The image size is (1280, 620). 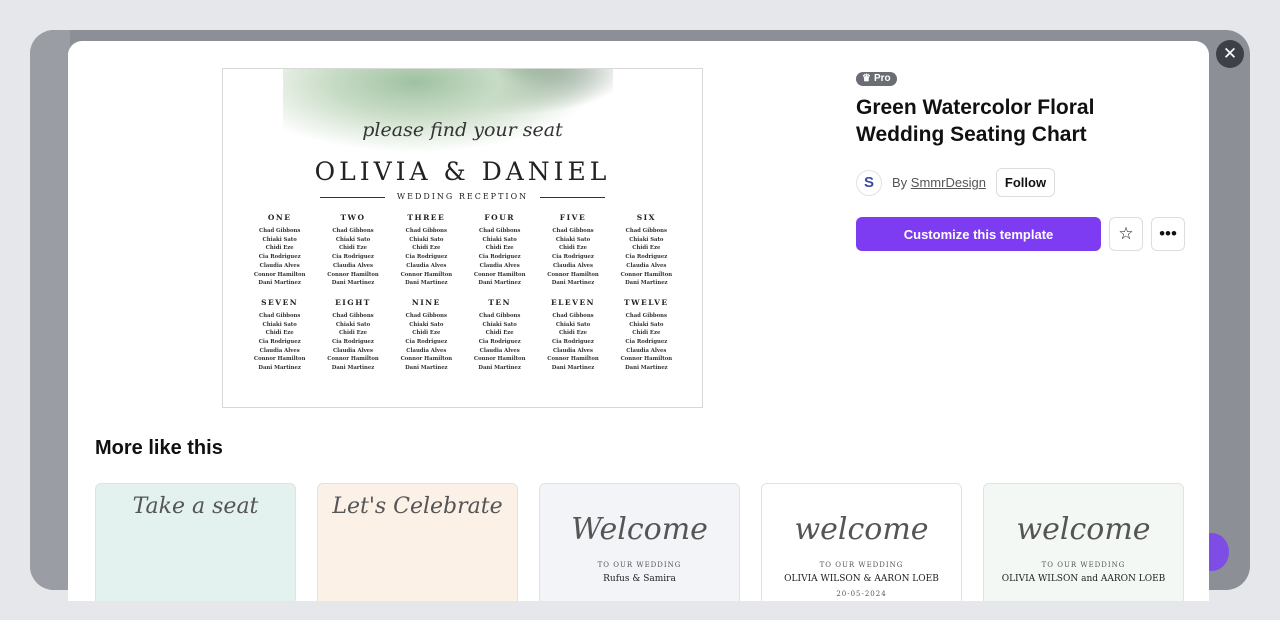 I want to click on table-name: THREE, so click(x=426, y=217).